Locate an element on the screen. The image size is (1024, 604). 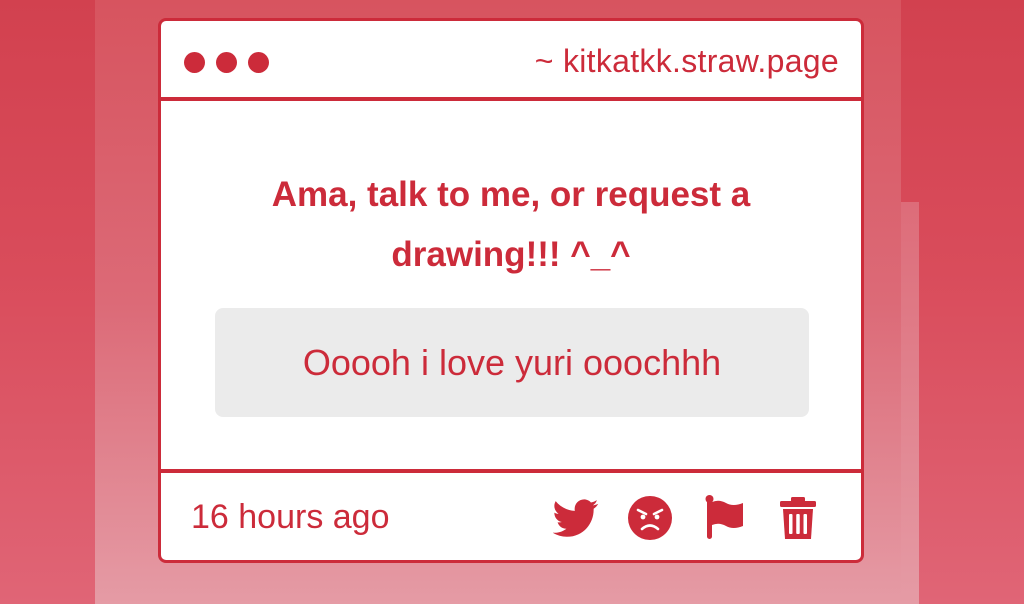
message-bubble: Ooooh i love yuri ooochhh is located at coordinates (512, 362).